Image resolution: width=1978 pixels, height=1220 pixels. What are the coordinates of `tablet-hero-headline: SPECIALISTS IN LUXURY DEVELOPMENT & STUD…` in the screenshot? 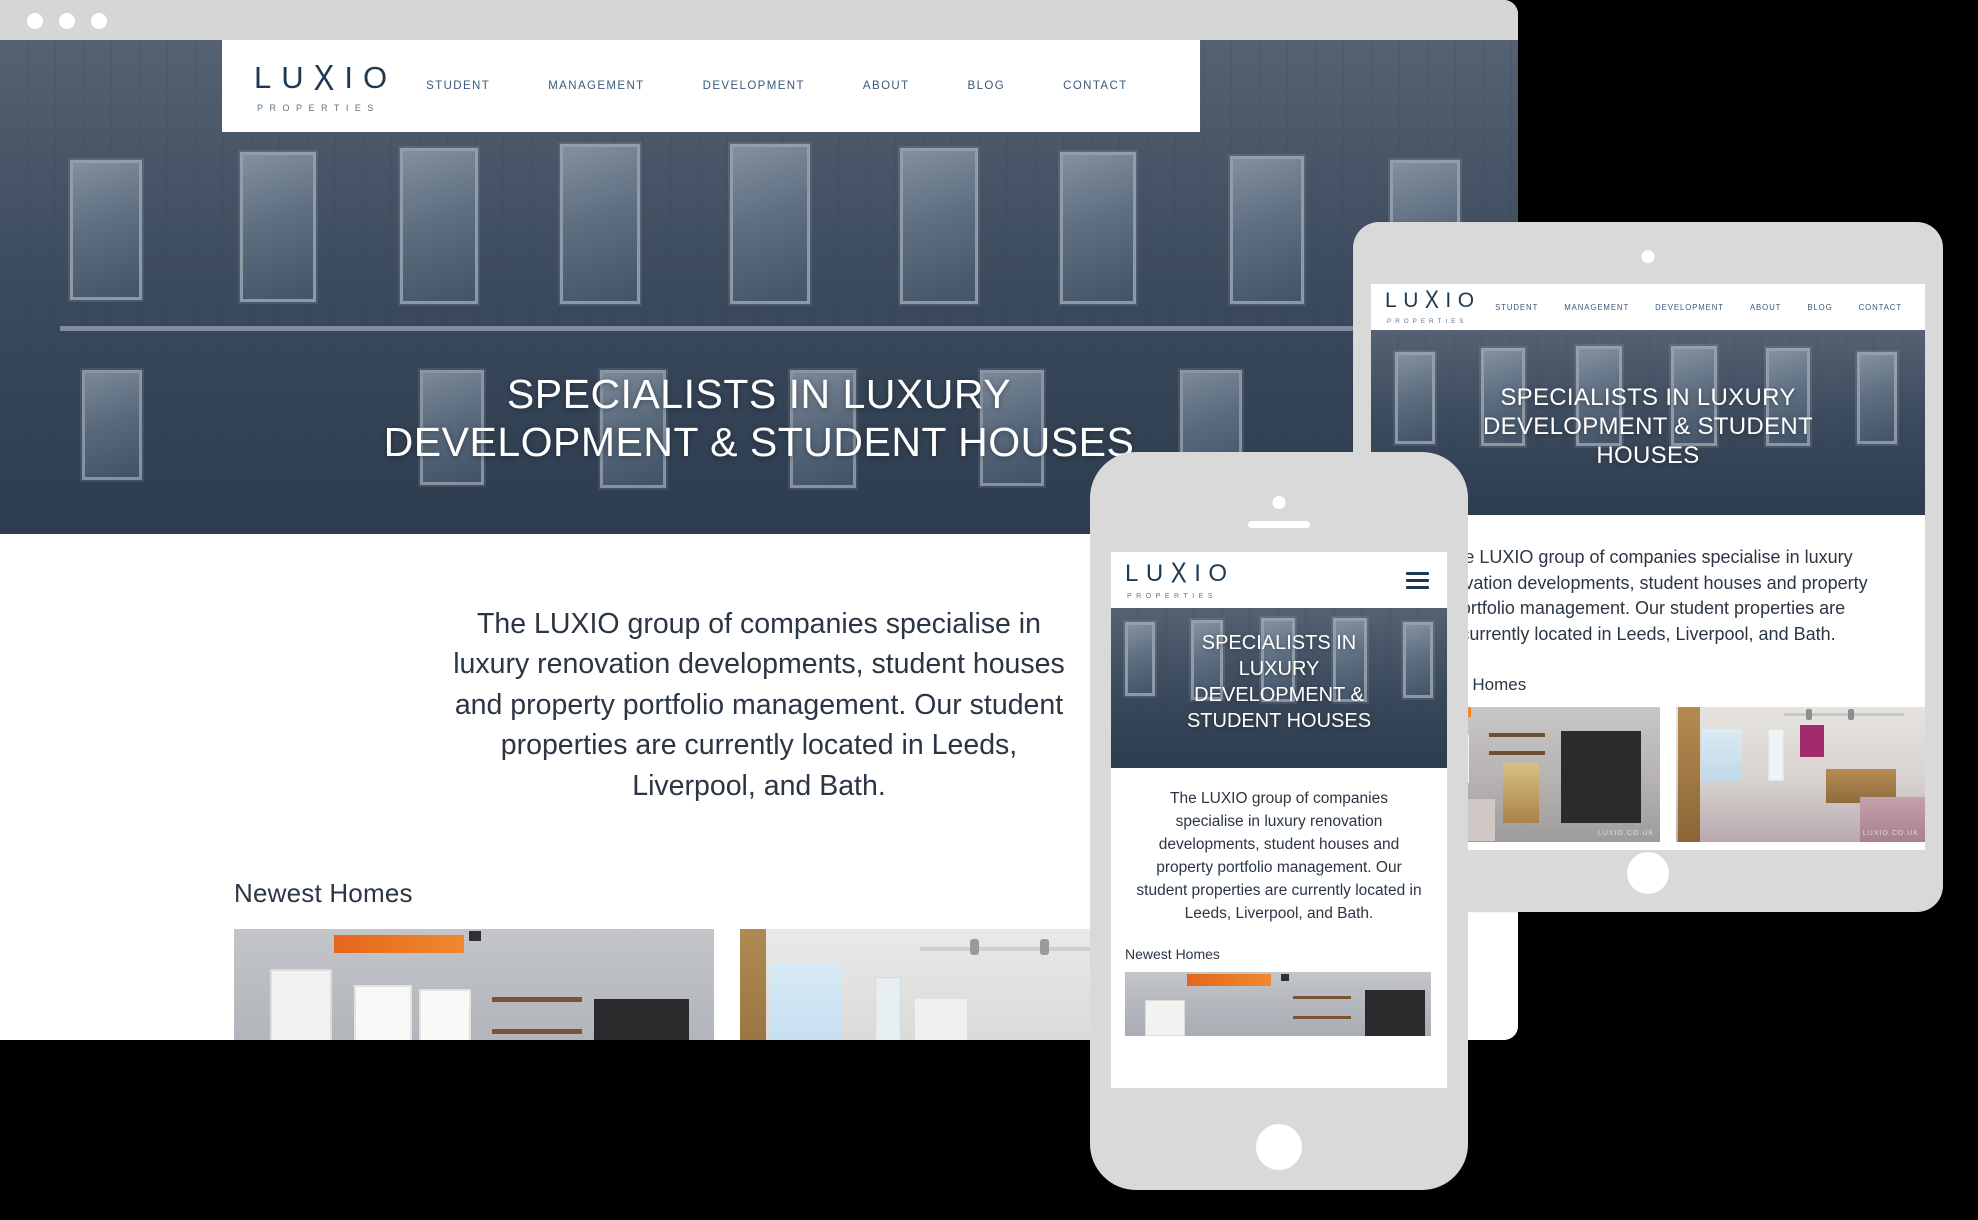 It's located at (1648, 427).